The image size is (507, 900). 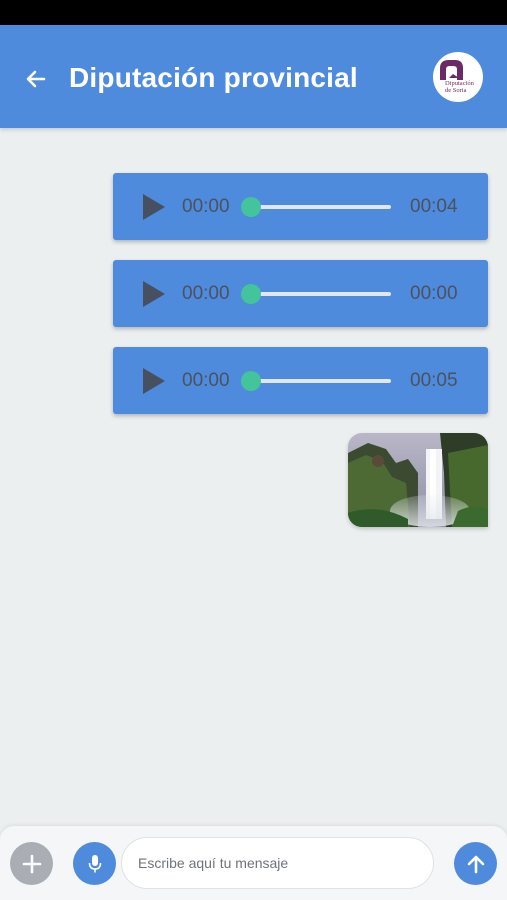 I want to click on composer-bar, so click(x=253, y=863).